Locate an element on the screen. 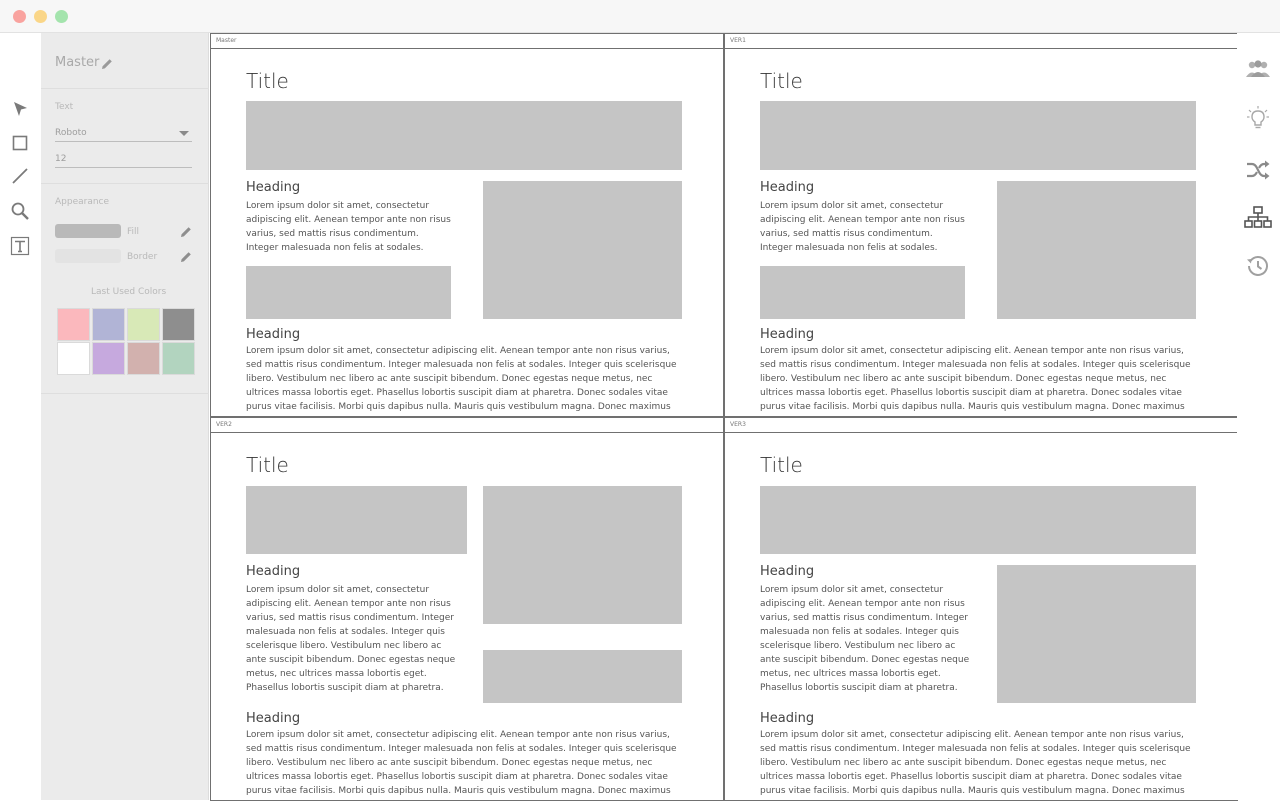  edit-master-name-icon is located at coordinates (107, 65).